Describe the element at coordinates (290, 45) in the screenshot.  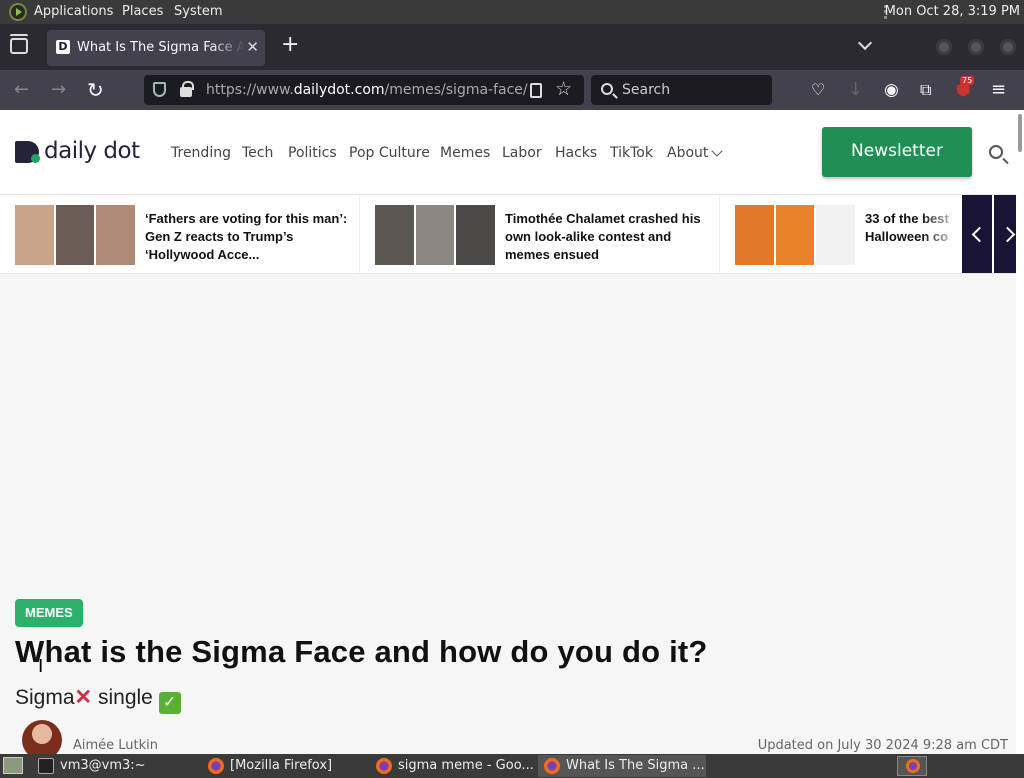
I see `new-tab-icon: +` at that location.